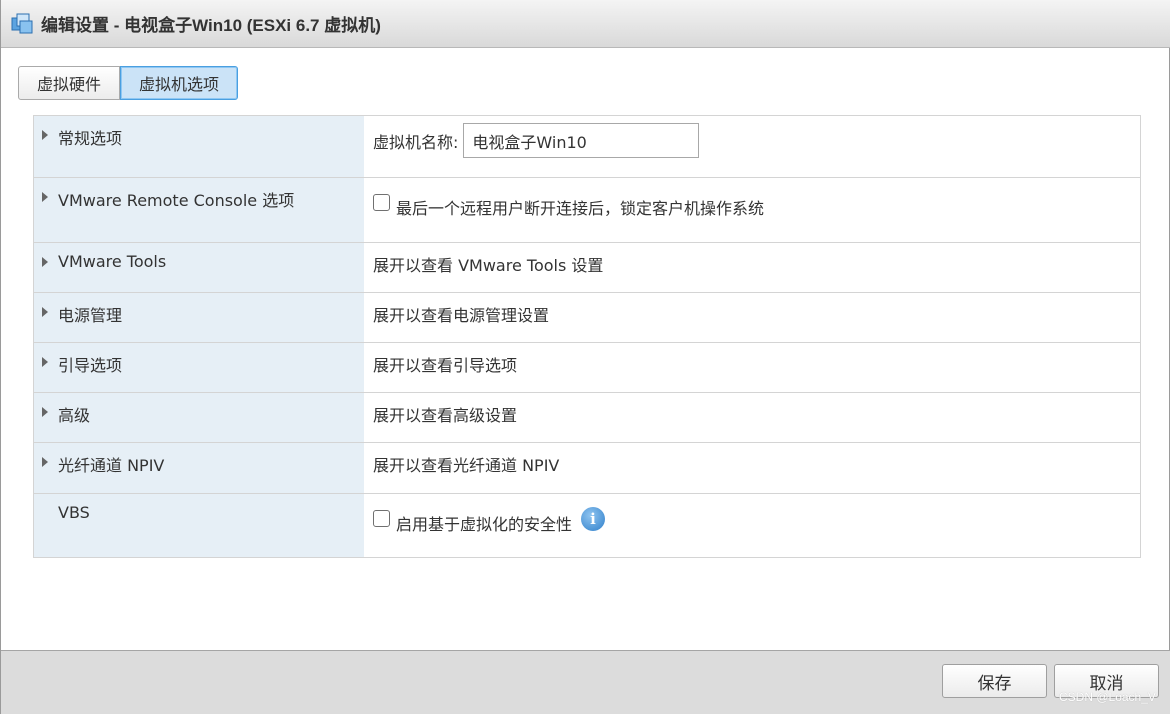 The width and height of the screenshot is (1170, 714). What do you see at coordinates (581, 140) in the screenshot?
I see `vm-name-input` at bounding box center [581, 140].